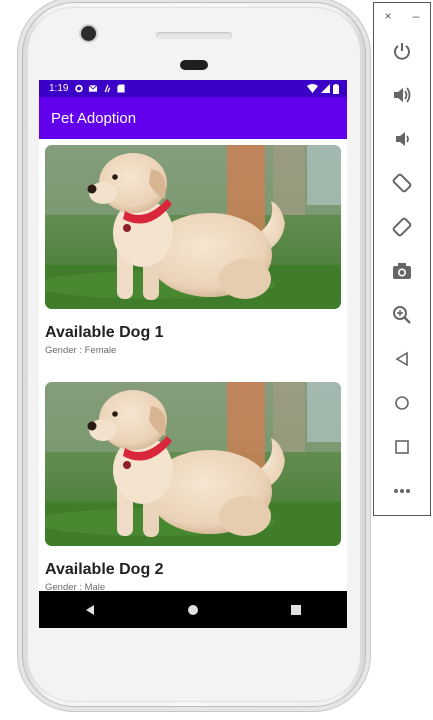 The image size is (433, 720). Describe the element at coordinates (104, 569) in the screenshot. I see `pet-name: Available Dog 2` at that location.